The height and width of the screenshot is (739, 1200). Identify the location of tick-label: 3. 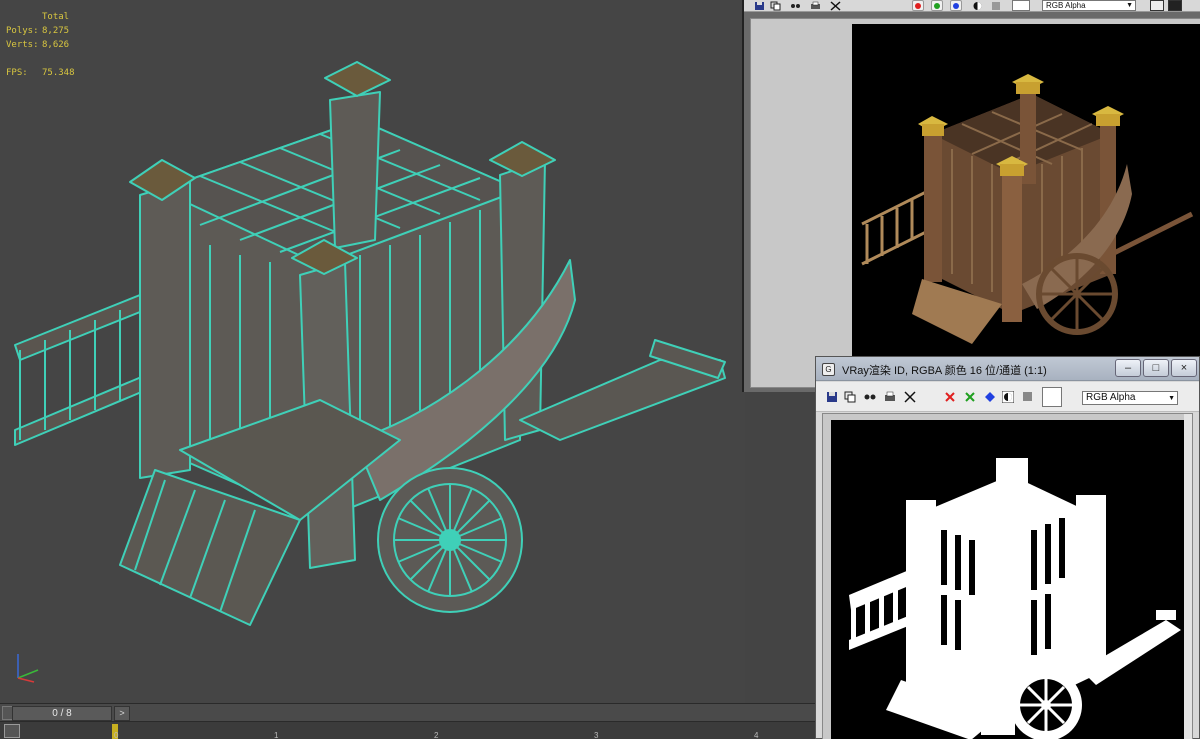
(596, 735).